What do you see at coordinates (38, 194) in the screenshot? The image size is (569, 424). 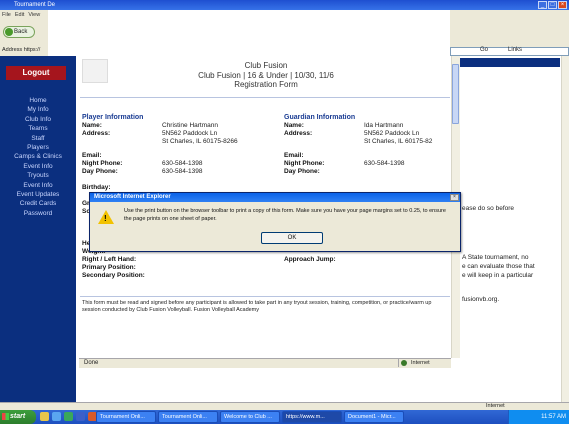 I see `sidebar-item-event-updates: Event Updates` at bounding box center [38, 194].